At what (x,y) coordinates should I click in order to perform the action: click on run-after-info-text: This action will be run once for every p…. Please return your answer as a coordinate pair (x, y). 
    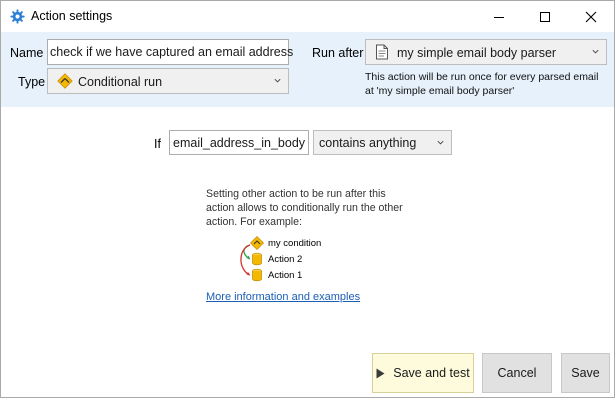
    Looking at the image, I should click on (482, 84).